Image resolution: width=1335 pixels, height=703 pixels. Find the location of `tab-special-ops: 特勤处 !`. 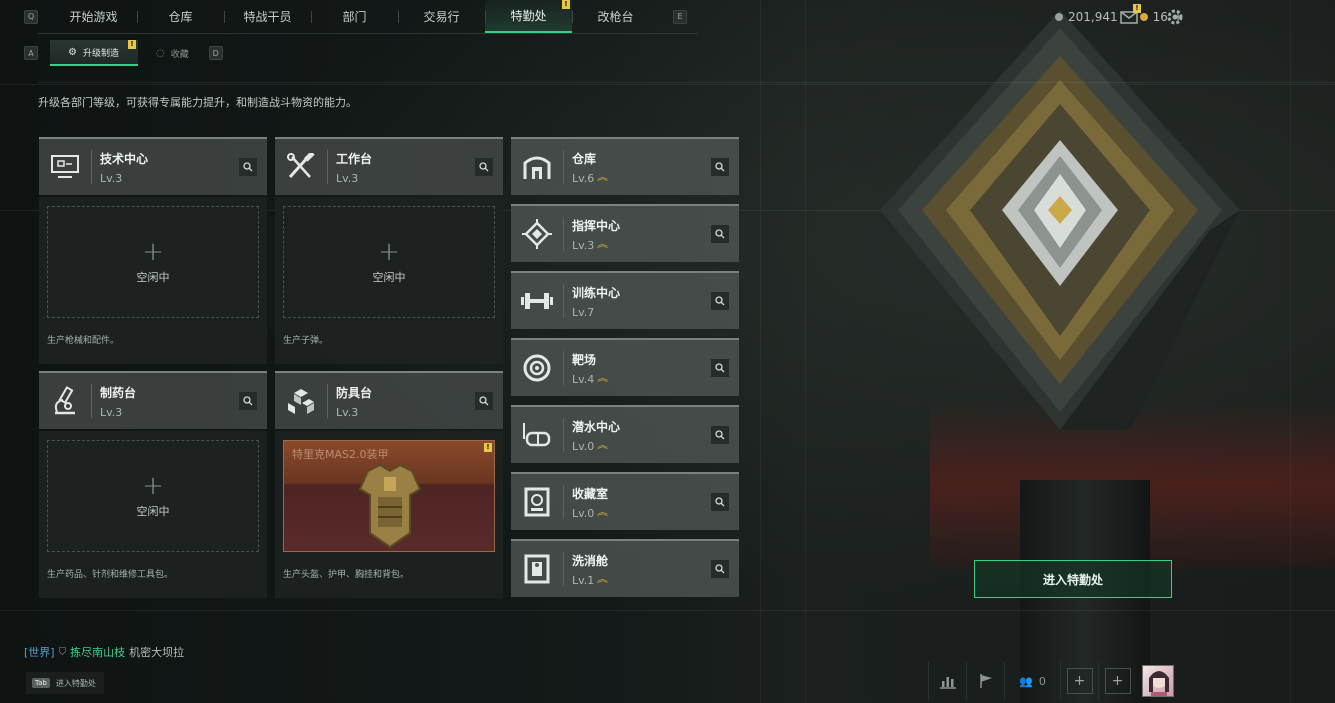

tab-special-ops: 特勤处 ! is located at coordinates (528, 16).